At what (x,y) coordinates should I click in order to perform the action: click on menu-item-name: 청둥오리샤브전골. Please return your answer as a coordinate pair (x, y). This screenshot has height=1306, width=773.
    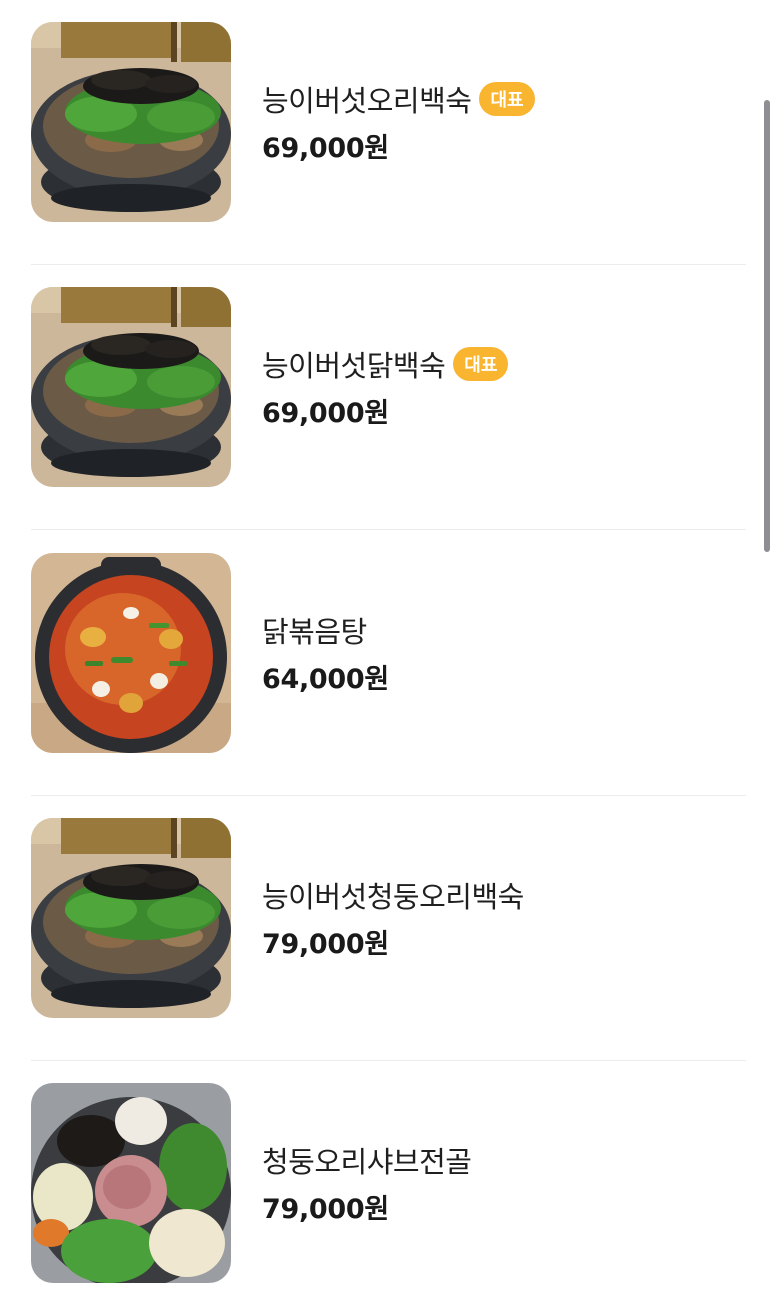
    Looking at the image, I should click on (367, 1162).